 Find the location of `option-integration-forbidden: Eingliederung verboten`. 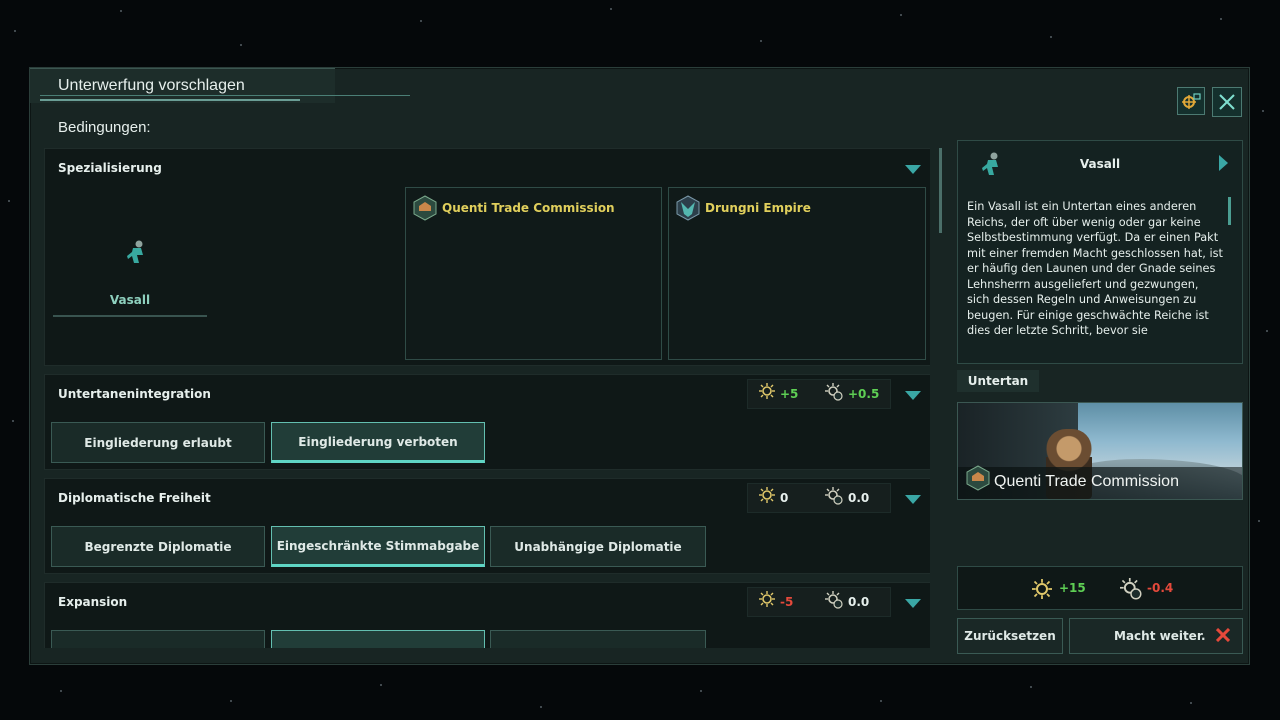

option-integration-forbidden: Eingliederung verboten is located at coordinates (378, 442).